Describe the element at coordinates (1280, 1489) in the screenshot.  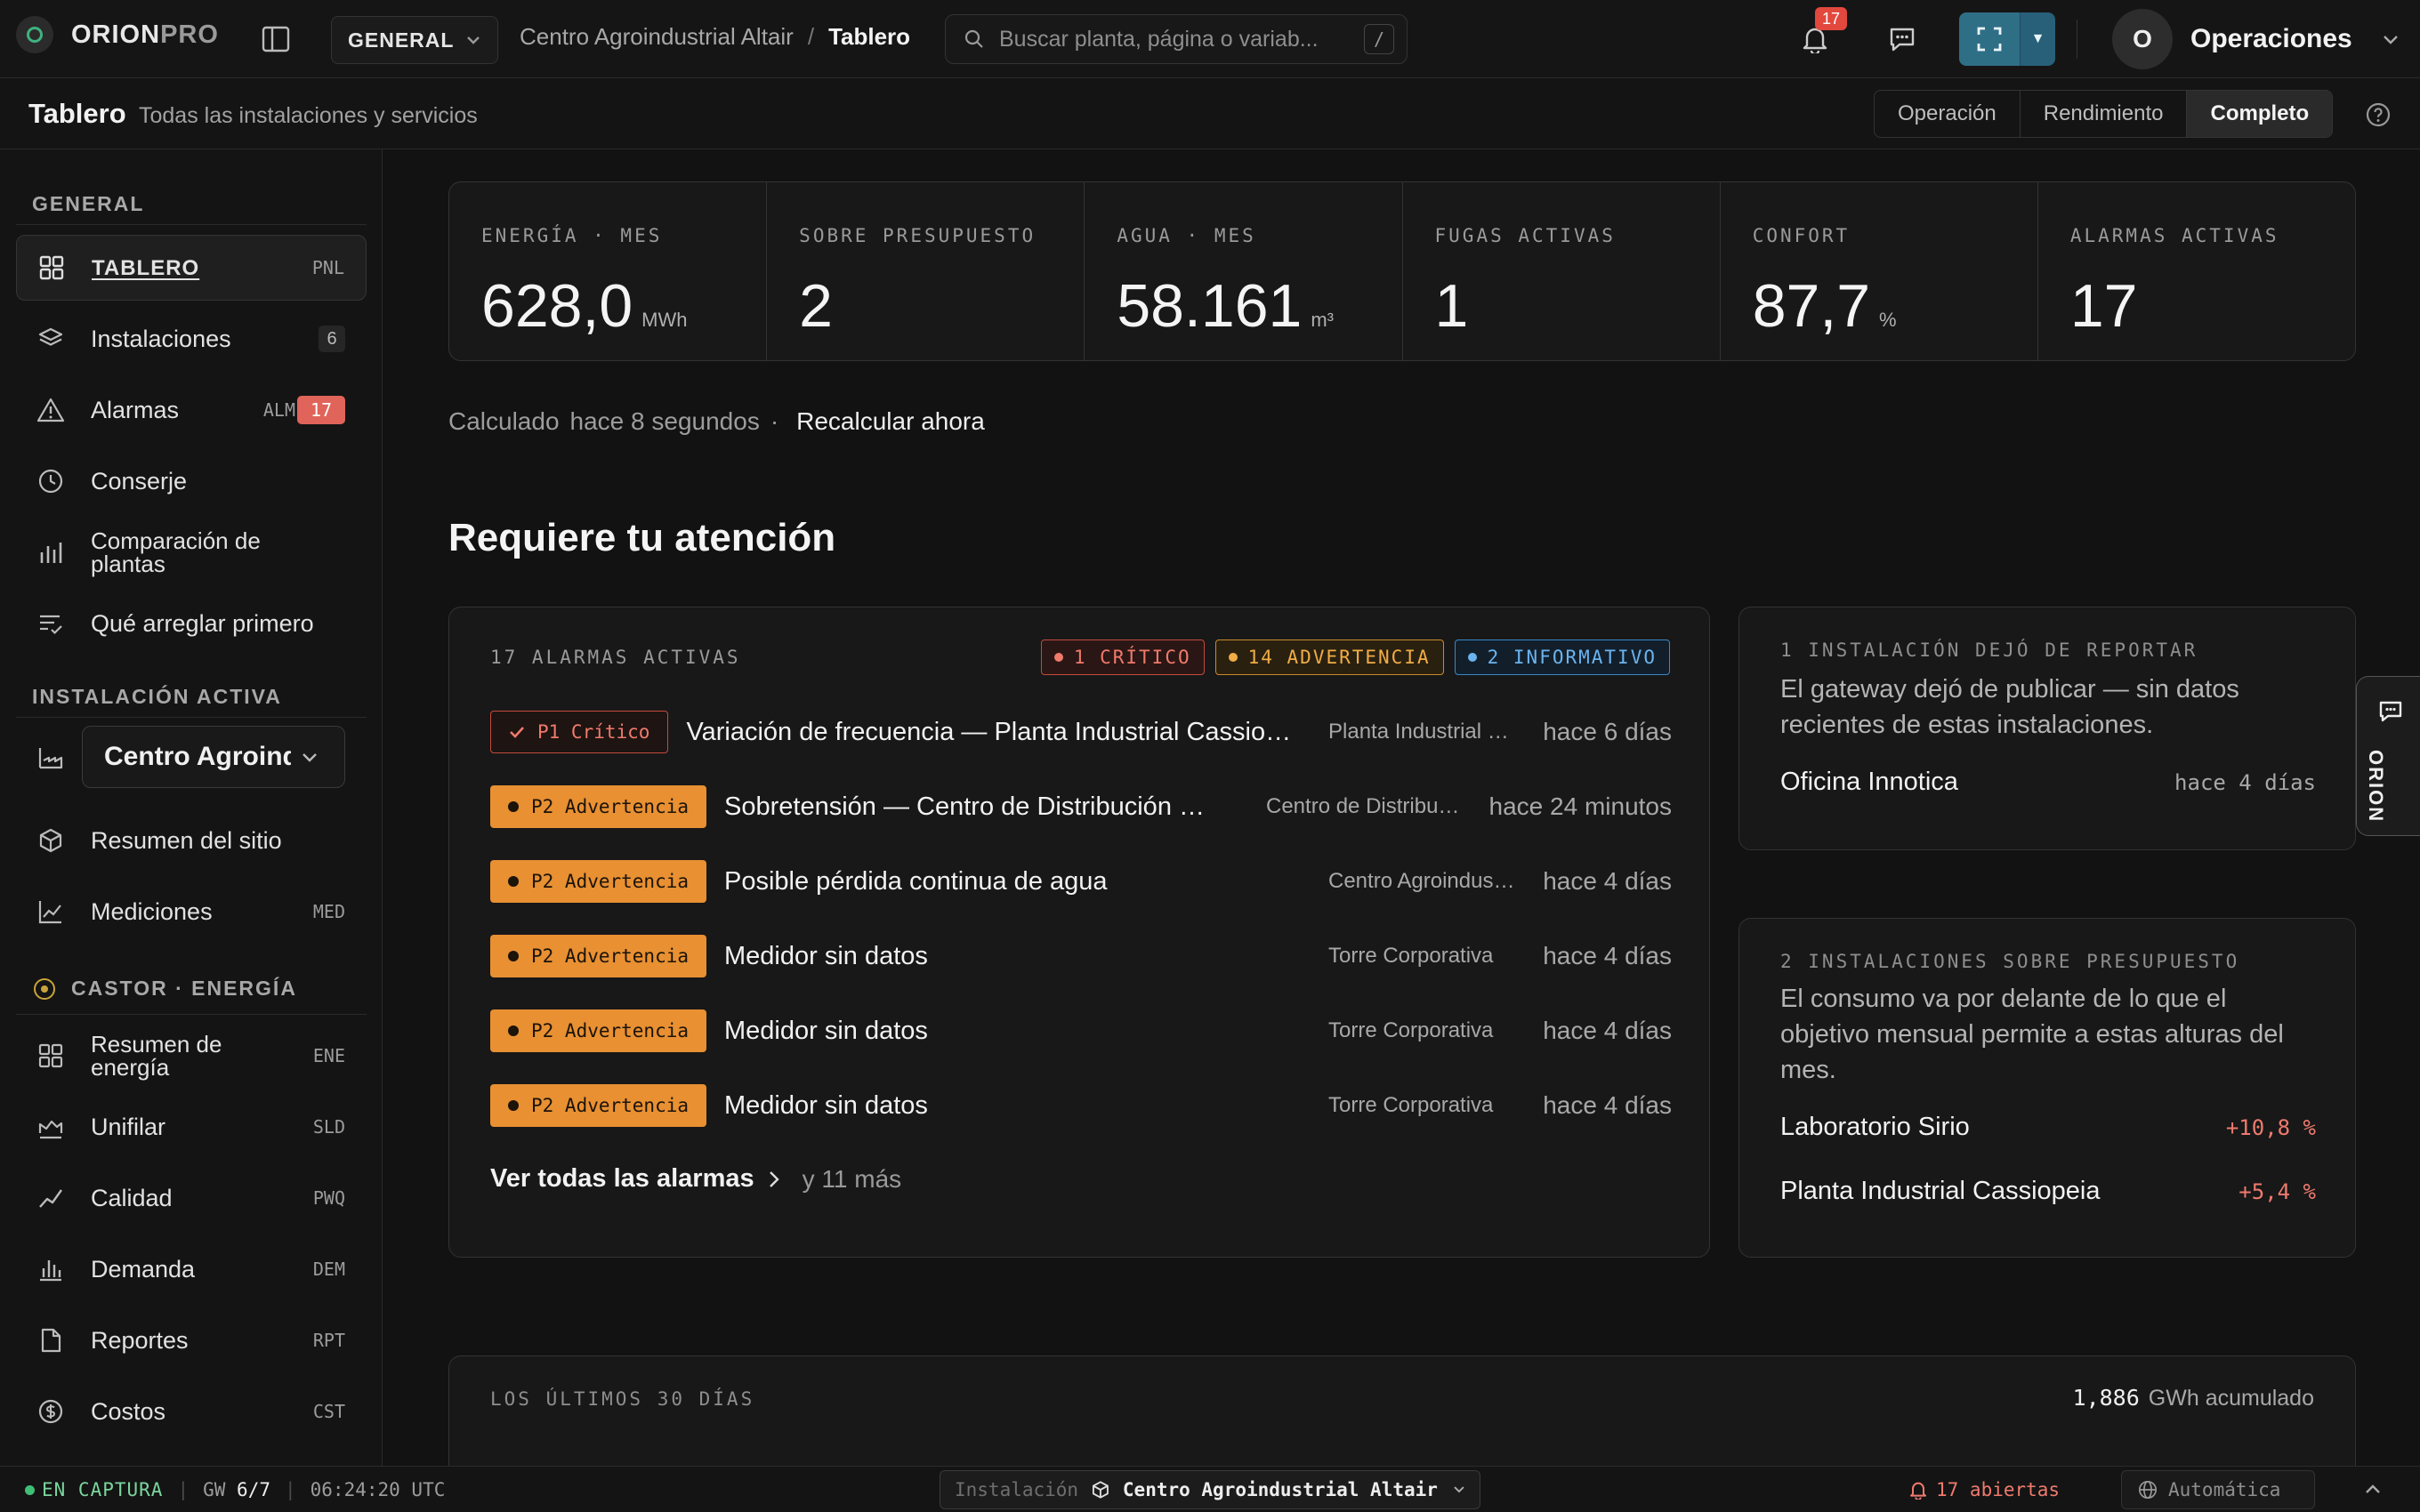
I see `installation-value: Centro Agroindustrial Altair` at that location.